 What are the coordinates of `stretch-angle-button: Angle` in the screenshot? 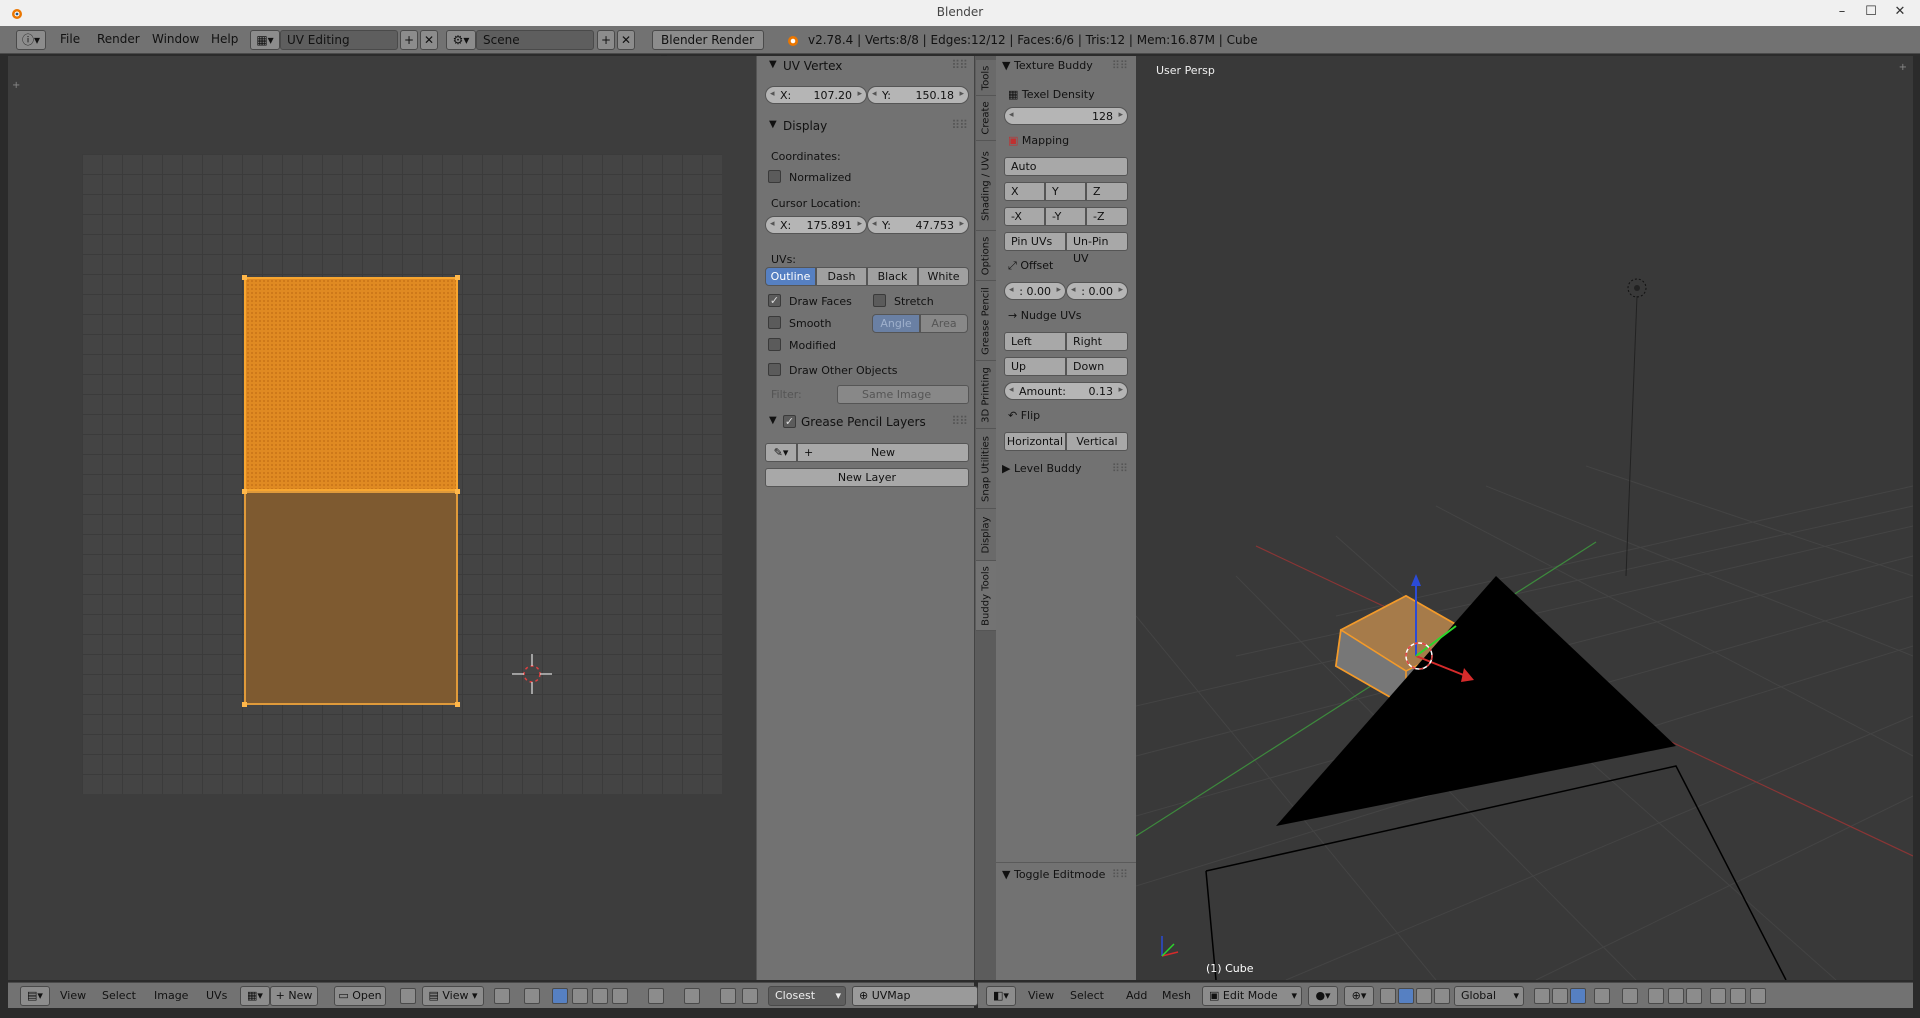 It's located at (896, 323).